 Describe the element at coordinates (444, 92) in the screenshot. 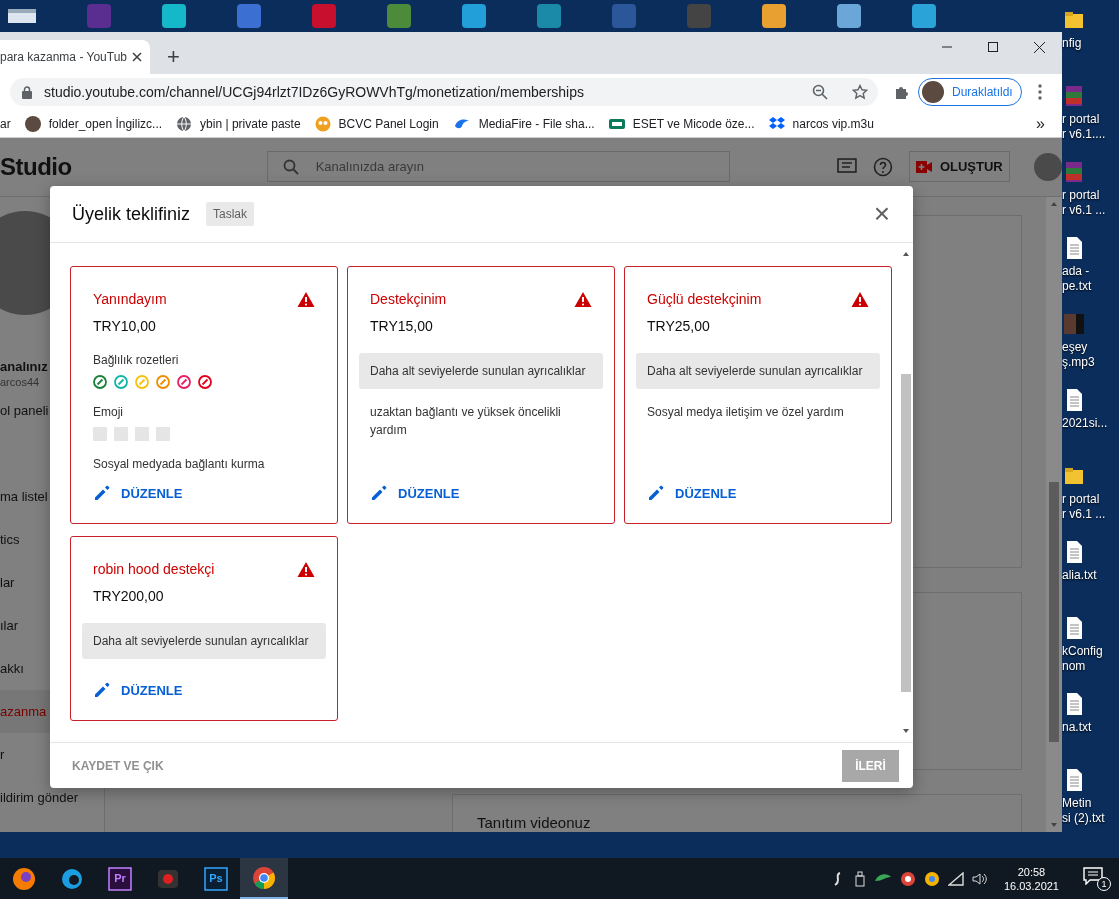

I see `address-bar: studio.youtube.com/channel/UCGj94rlzt7IDz6GyROWVhTg/monetization/memberships` at that location.